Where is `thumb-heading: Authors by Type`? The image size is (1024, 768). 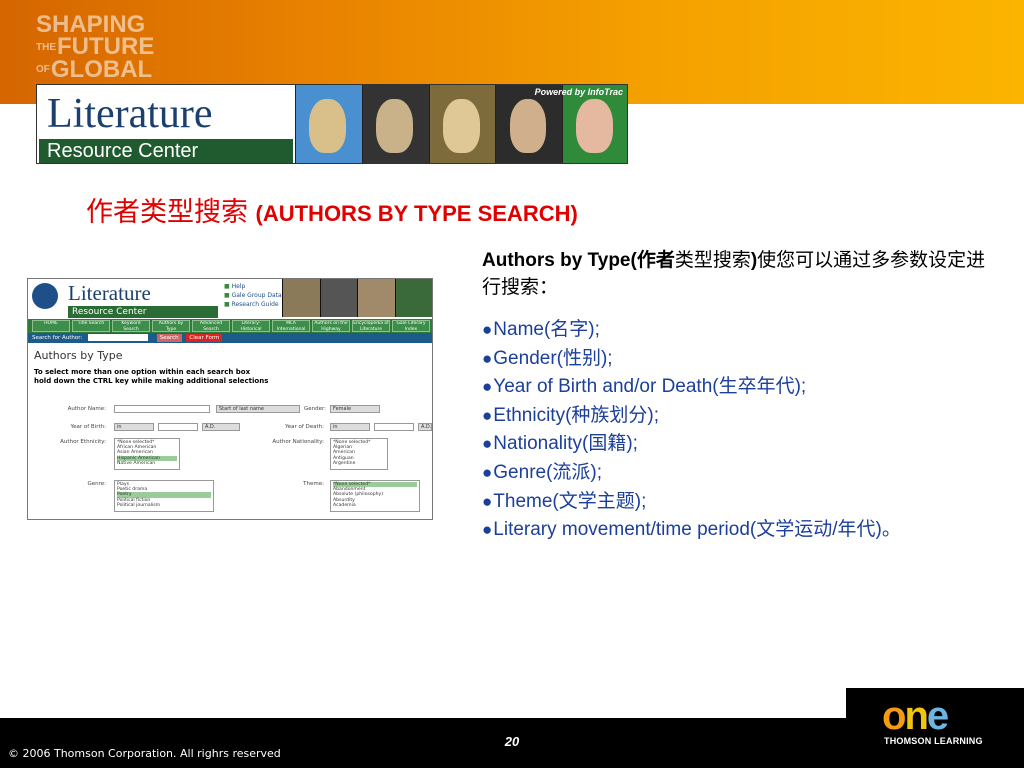
thumb-heading: Authors by Type is located at coordinates (78, 355).